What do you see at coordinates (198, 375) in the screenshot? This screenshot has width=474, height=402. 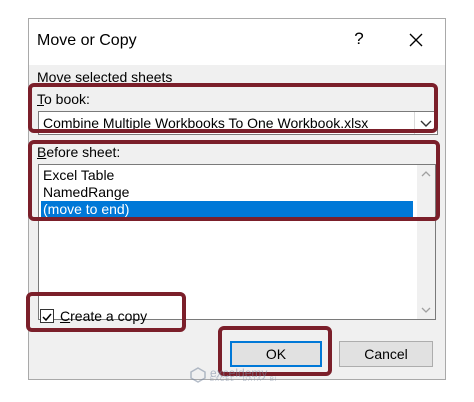 I see `exceldemy-logo-icon` at bounding box center [198, 375].